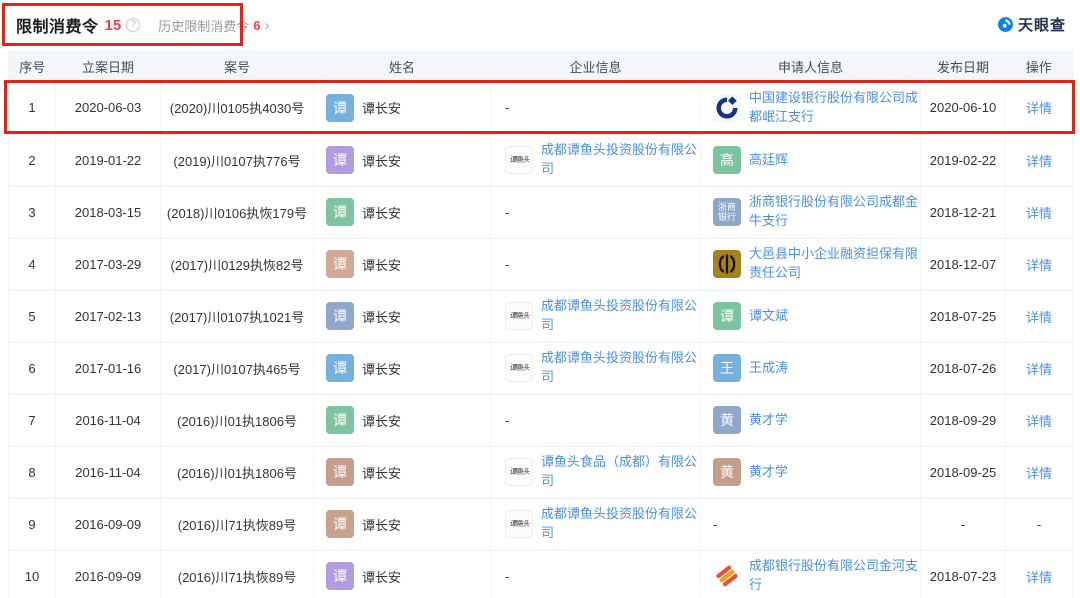 Image resolution: width=1080 pixels, height=598 pixels. What do you see at coordinates (108, 108) in the screenshot?
I see `cell-filing-date: 2020-06-03` at bounding box center [108, 108].